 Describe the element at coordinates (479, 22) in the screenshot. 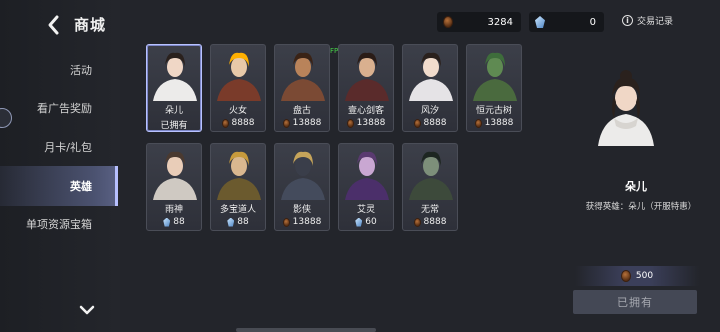

I see `coin-balance: 3284` at that location.